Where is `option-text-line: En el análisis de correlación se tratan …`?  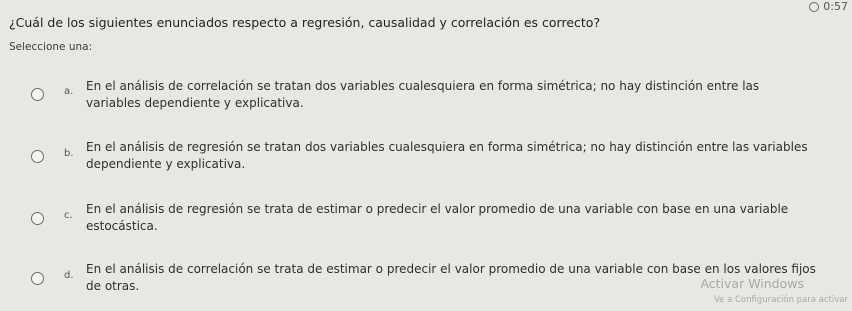
option-text-line: En el análisis de correlación se tratan … is located at coordinates (423, 86).